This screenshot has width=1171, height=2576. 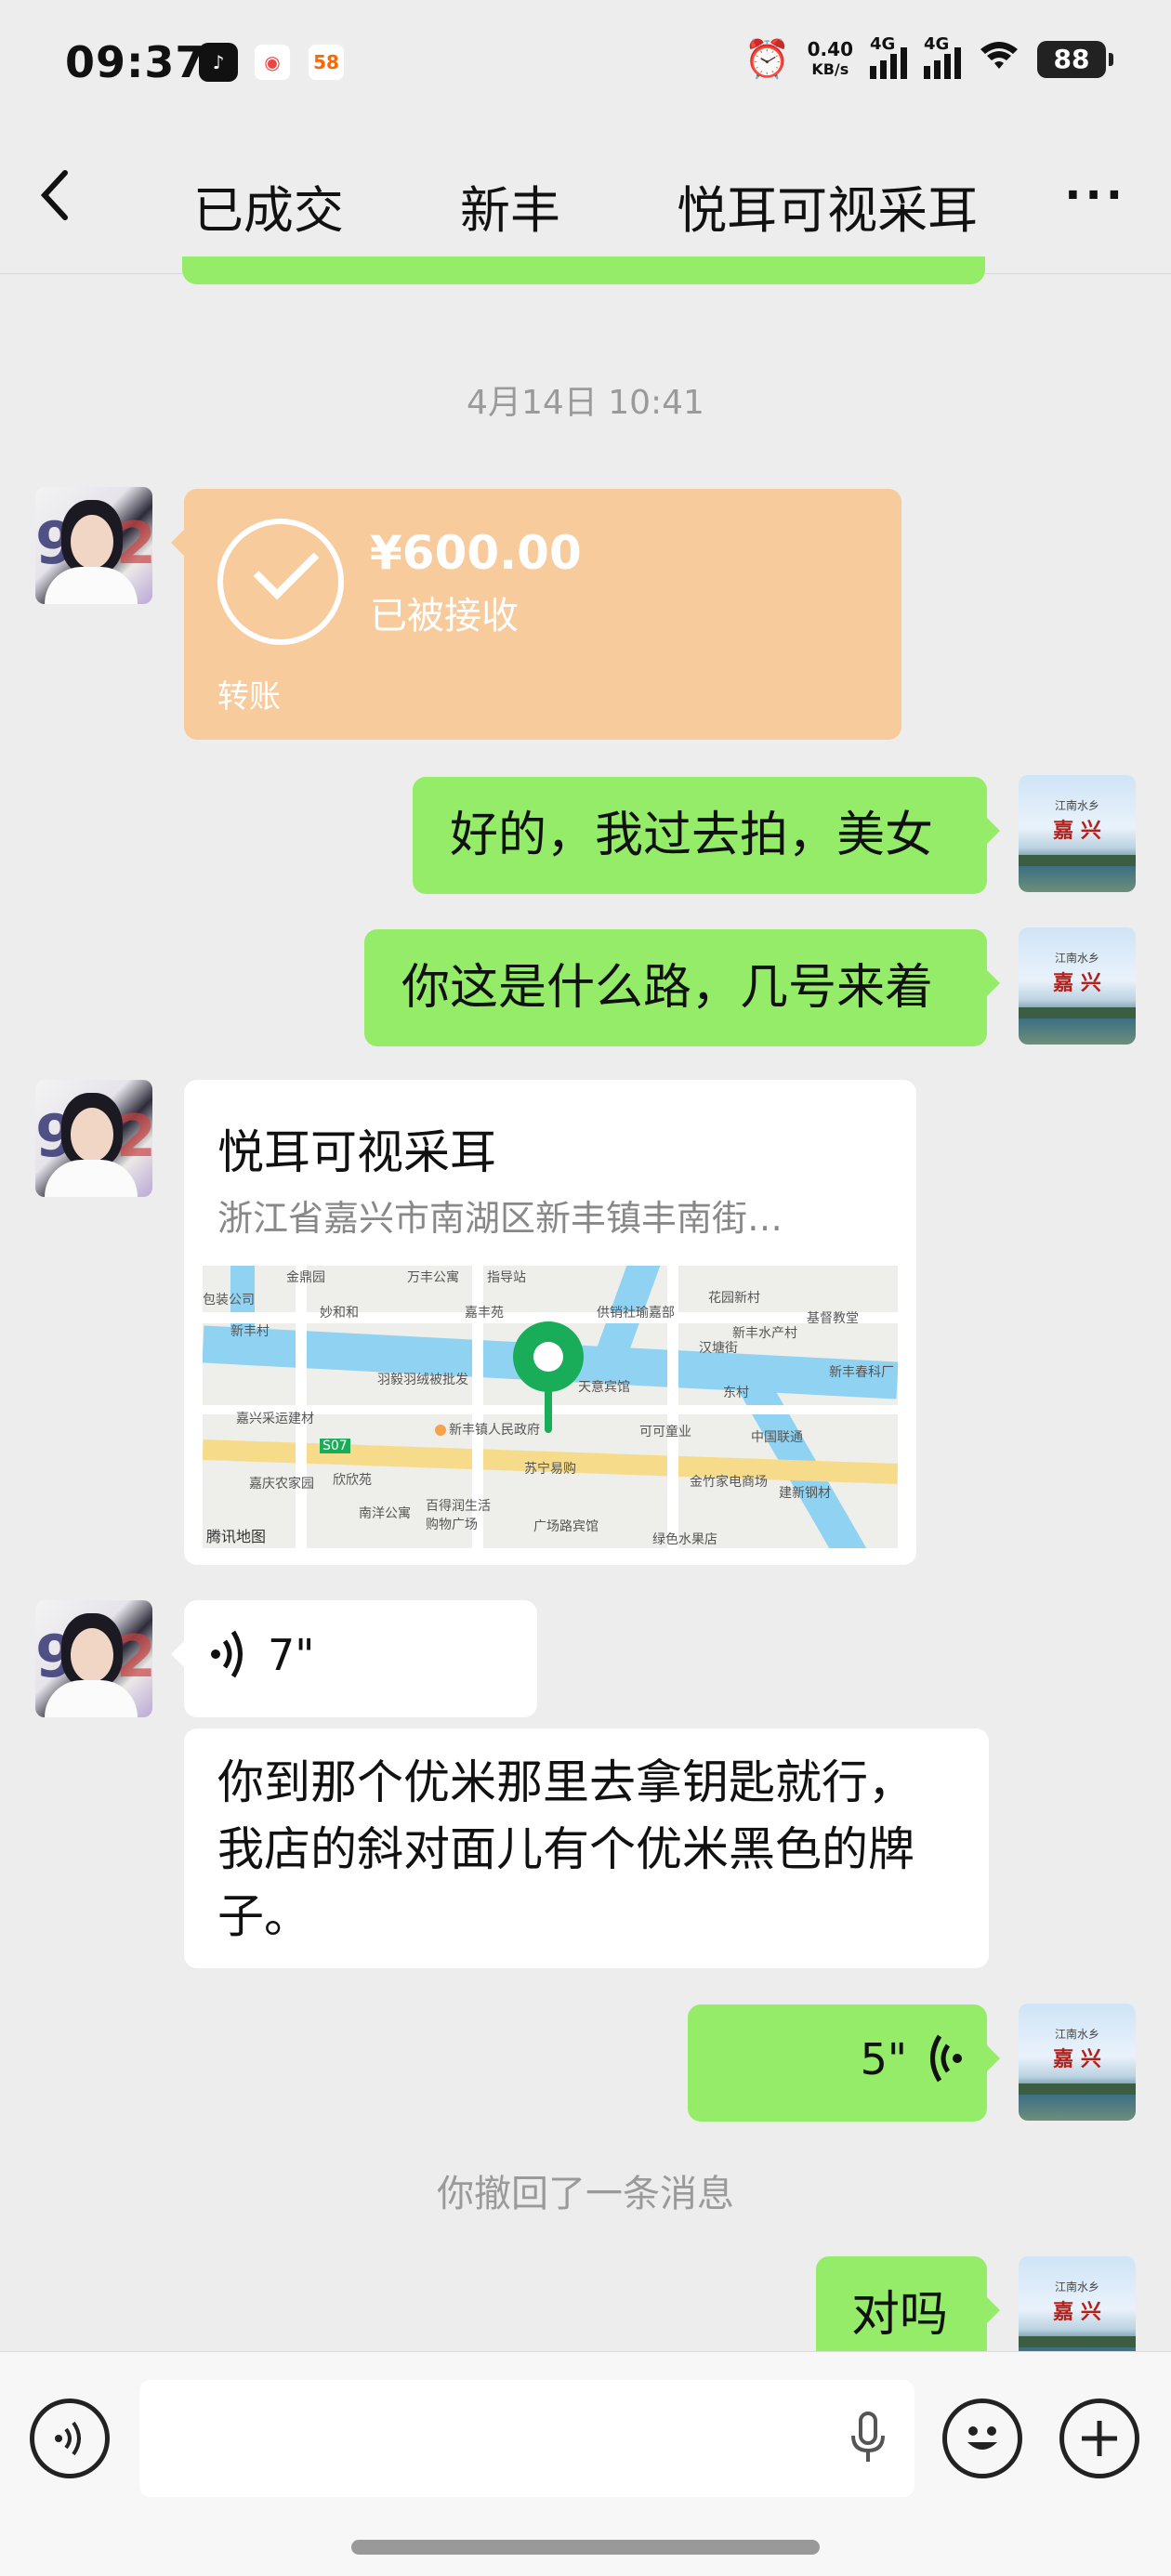 I want to click on incoming-message: 你到那个优米那里去拿钥匙就行，我店的斜对面儿有个优米黑色的牌子。, so click(x=587, y=1848).